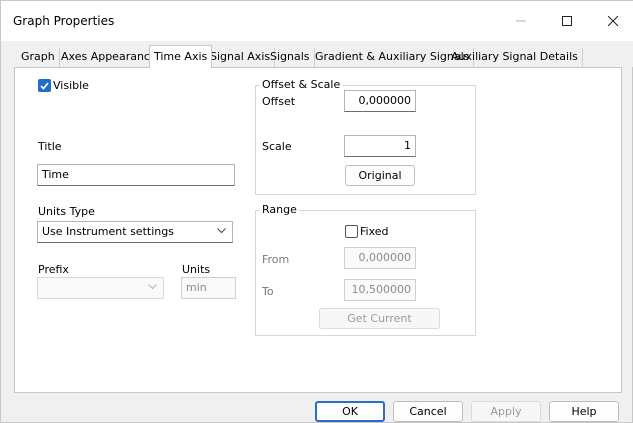 Image resolution: width=633 pixels, height=423 pixels. I want to click on from-input: 0,000000, so click(380, 258).